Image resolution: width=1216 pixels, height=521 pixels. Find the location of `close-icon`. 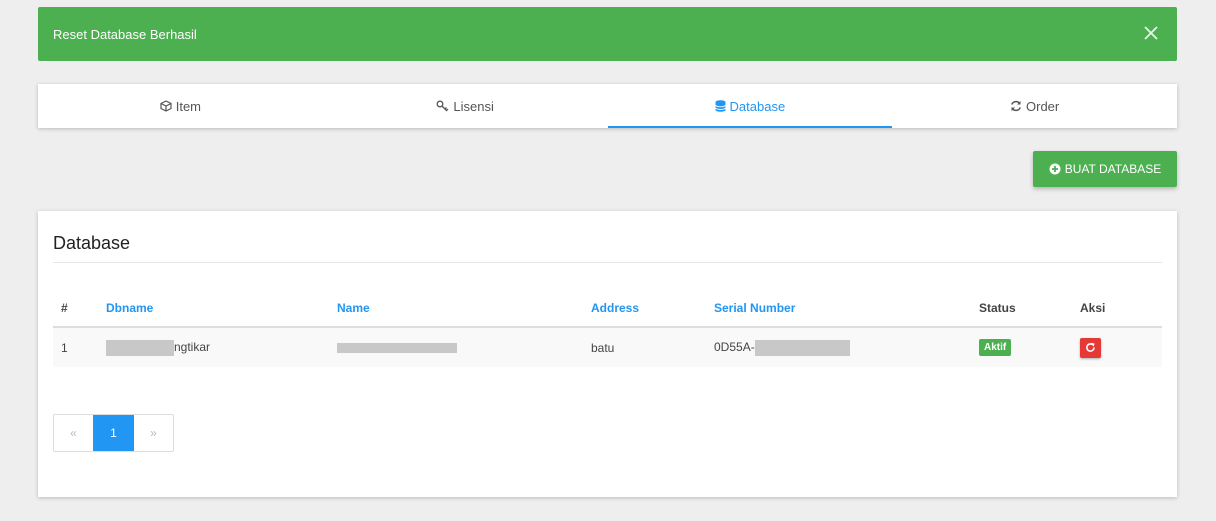

close-icon is located at coordinates (1151, 33).